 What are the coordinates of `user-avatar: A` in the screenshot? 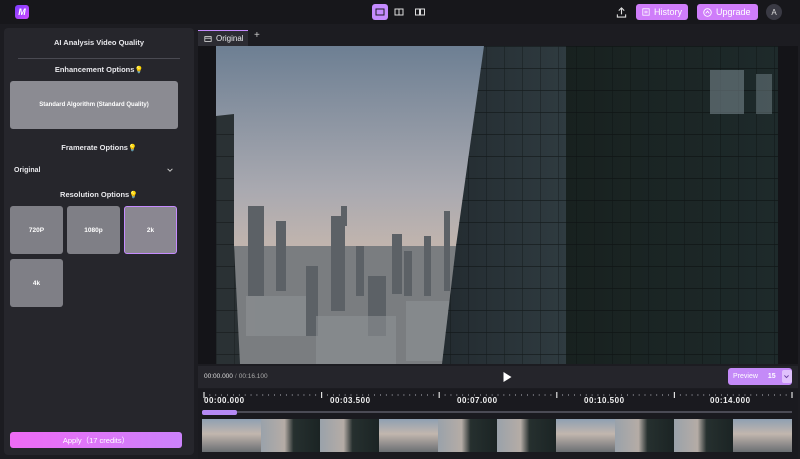 It's located at (774, 12).